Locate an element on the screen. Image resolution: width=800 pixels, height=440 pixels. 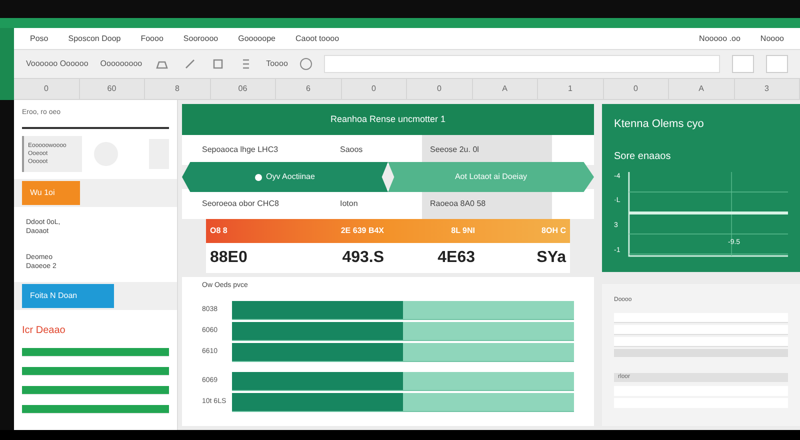
row-label: Seeose 2u. 0l is located at coordinates (487, 150).